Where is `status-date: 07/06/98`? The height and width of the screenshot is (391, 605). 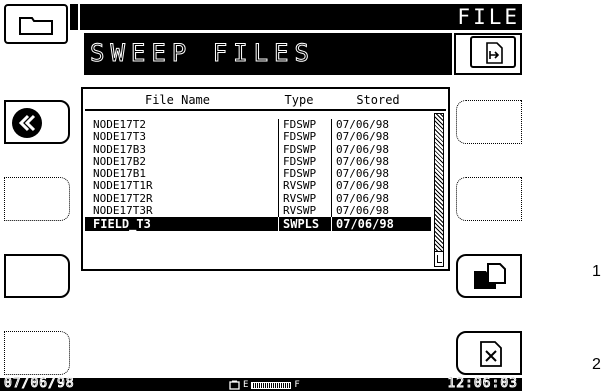
status-date: 07/06/98 is located at coordinates (39, 383).